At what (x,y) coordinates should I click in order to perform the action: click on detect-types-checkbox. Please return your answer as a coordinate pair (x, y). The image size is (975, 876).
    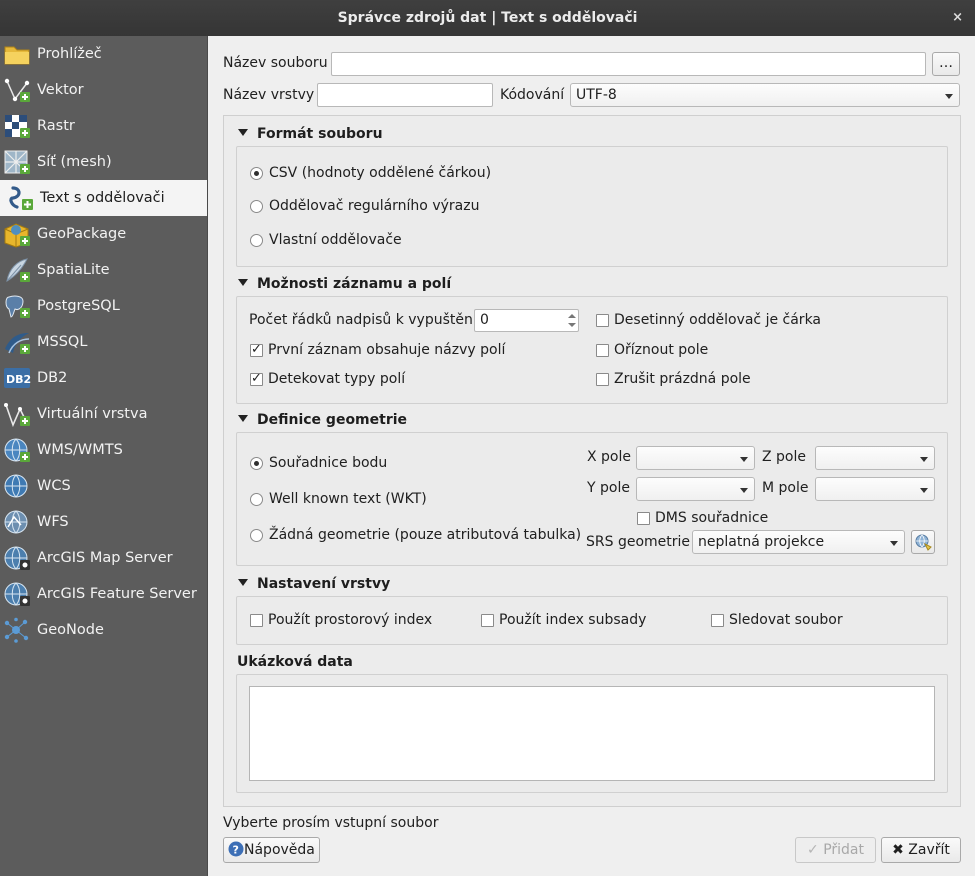
    Looking at the image, I should click on (256, 378).